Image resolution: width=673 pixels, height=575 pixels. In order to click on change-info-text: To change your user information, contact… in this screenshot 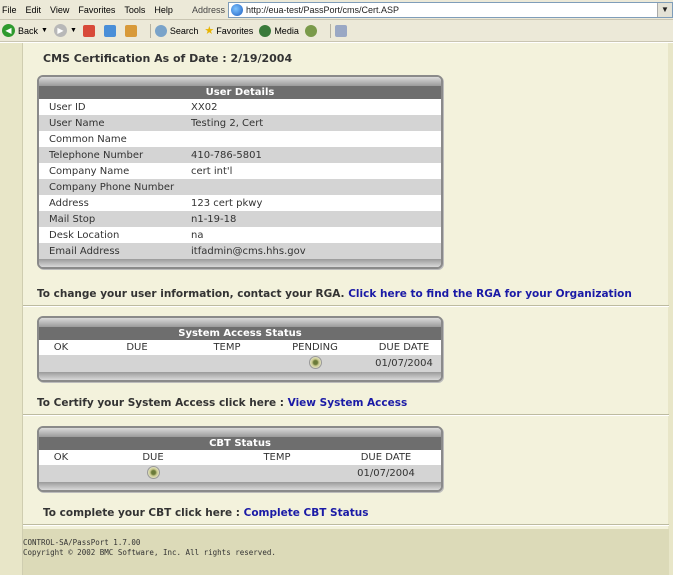, I will do `click(193, 294)`.